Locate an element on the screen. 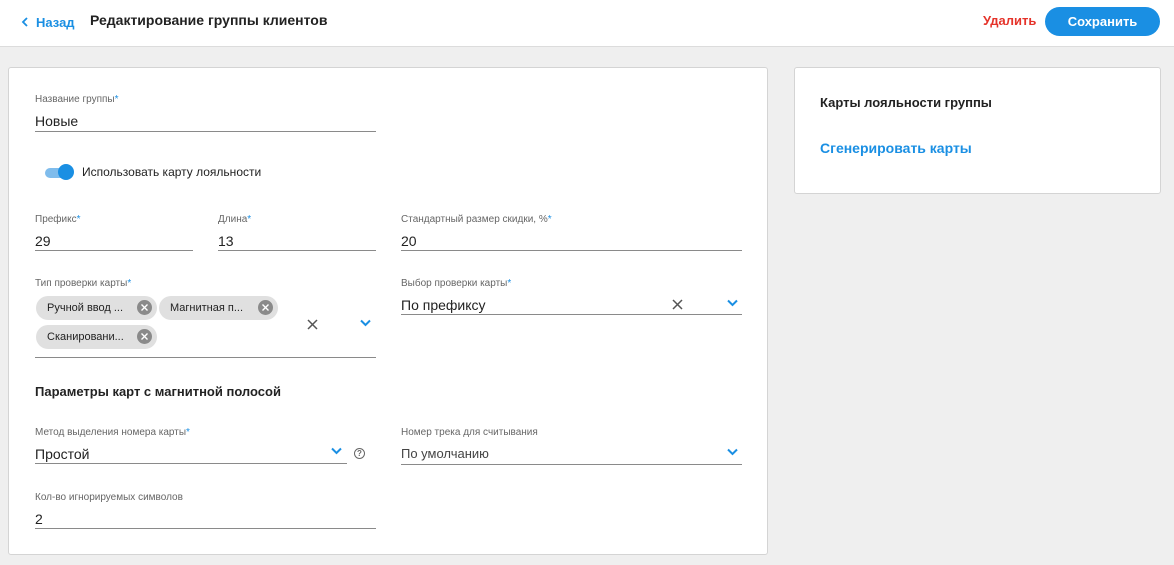  discount-field: Стандартный размер скидки, %* 20 is located at coordinates (571, 232).